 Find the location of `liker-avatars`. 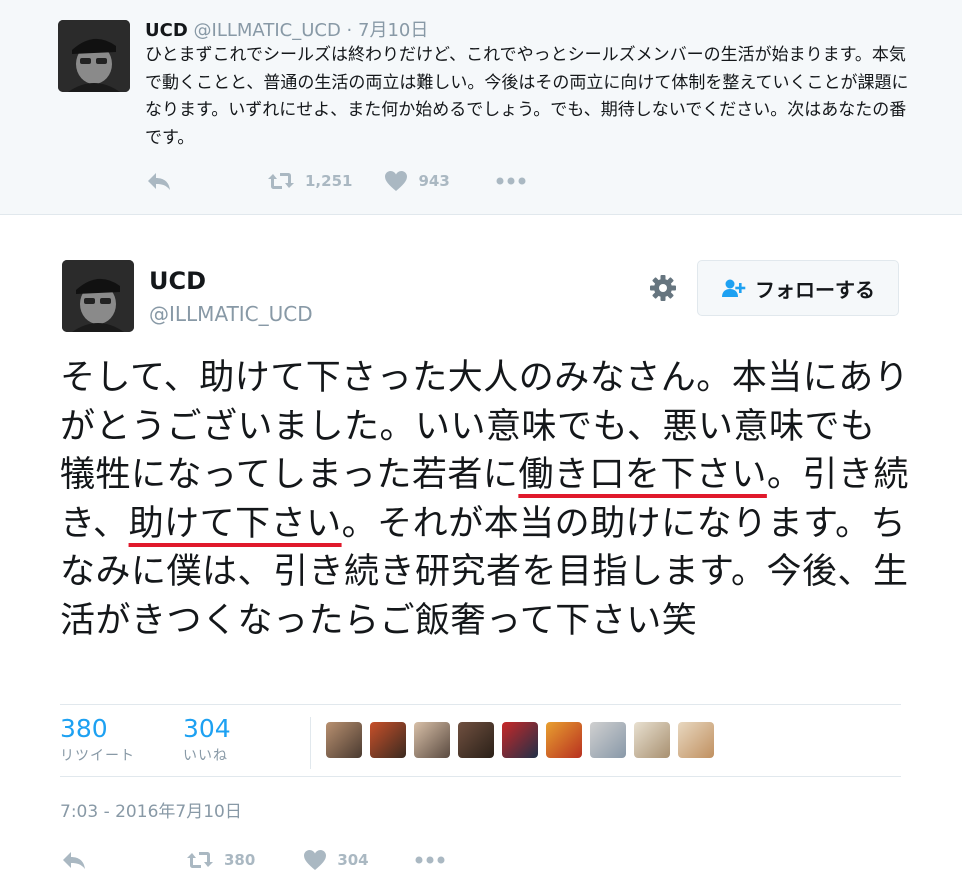

liker-avatars is located at coordinates (524, 740).